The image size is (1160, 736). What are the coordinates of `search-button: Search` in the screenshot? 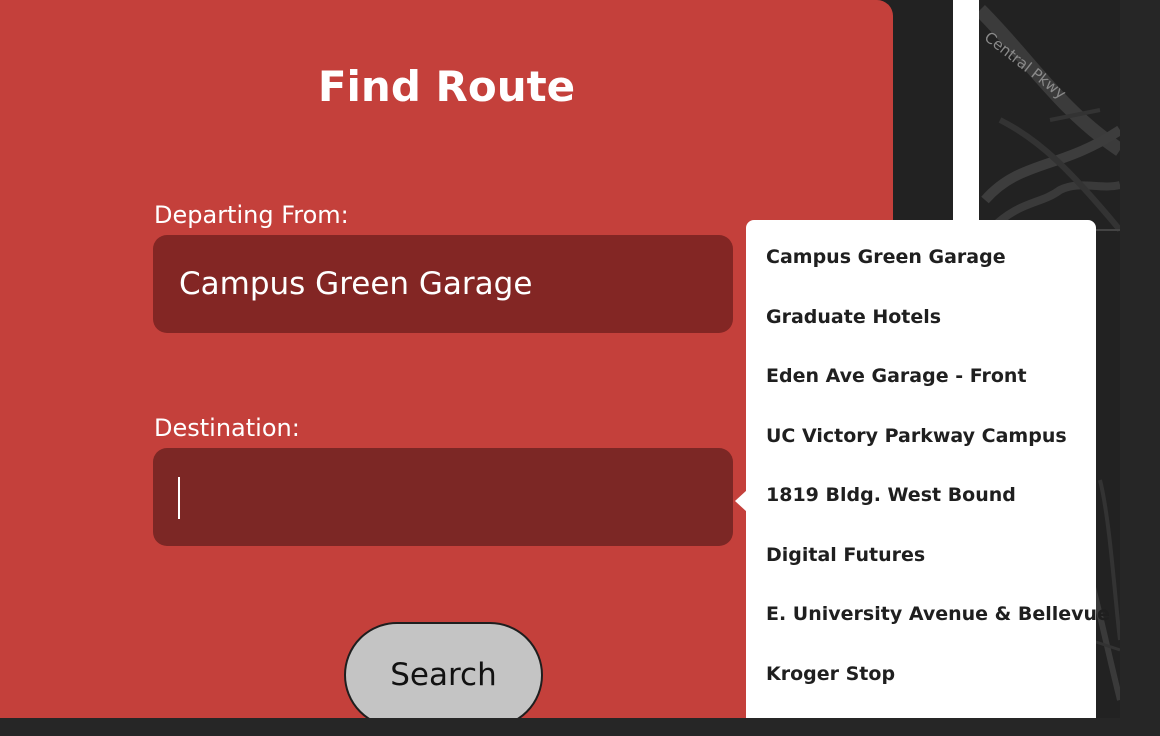 It's located at (443, 675).